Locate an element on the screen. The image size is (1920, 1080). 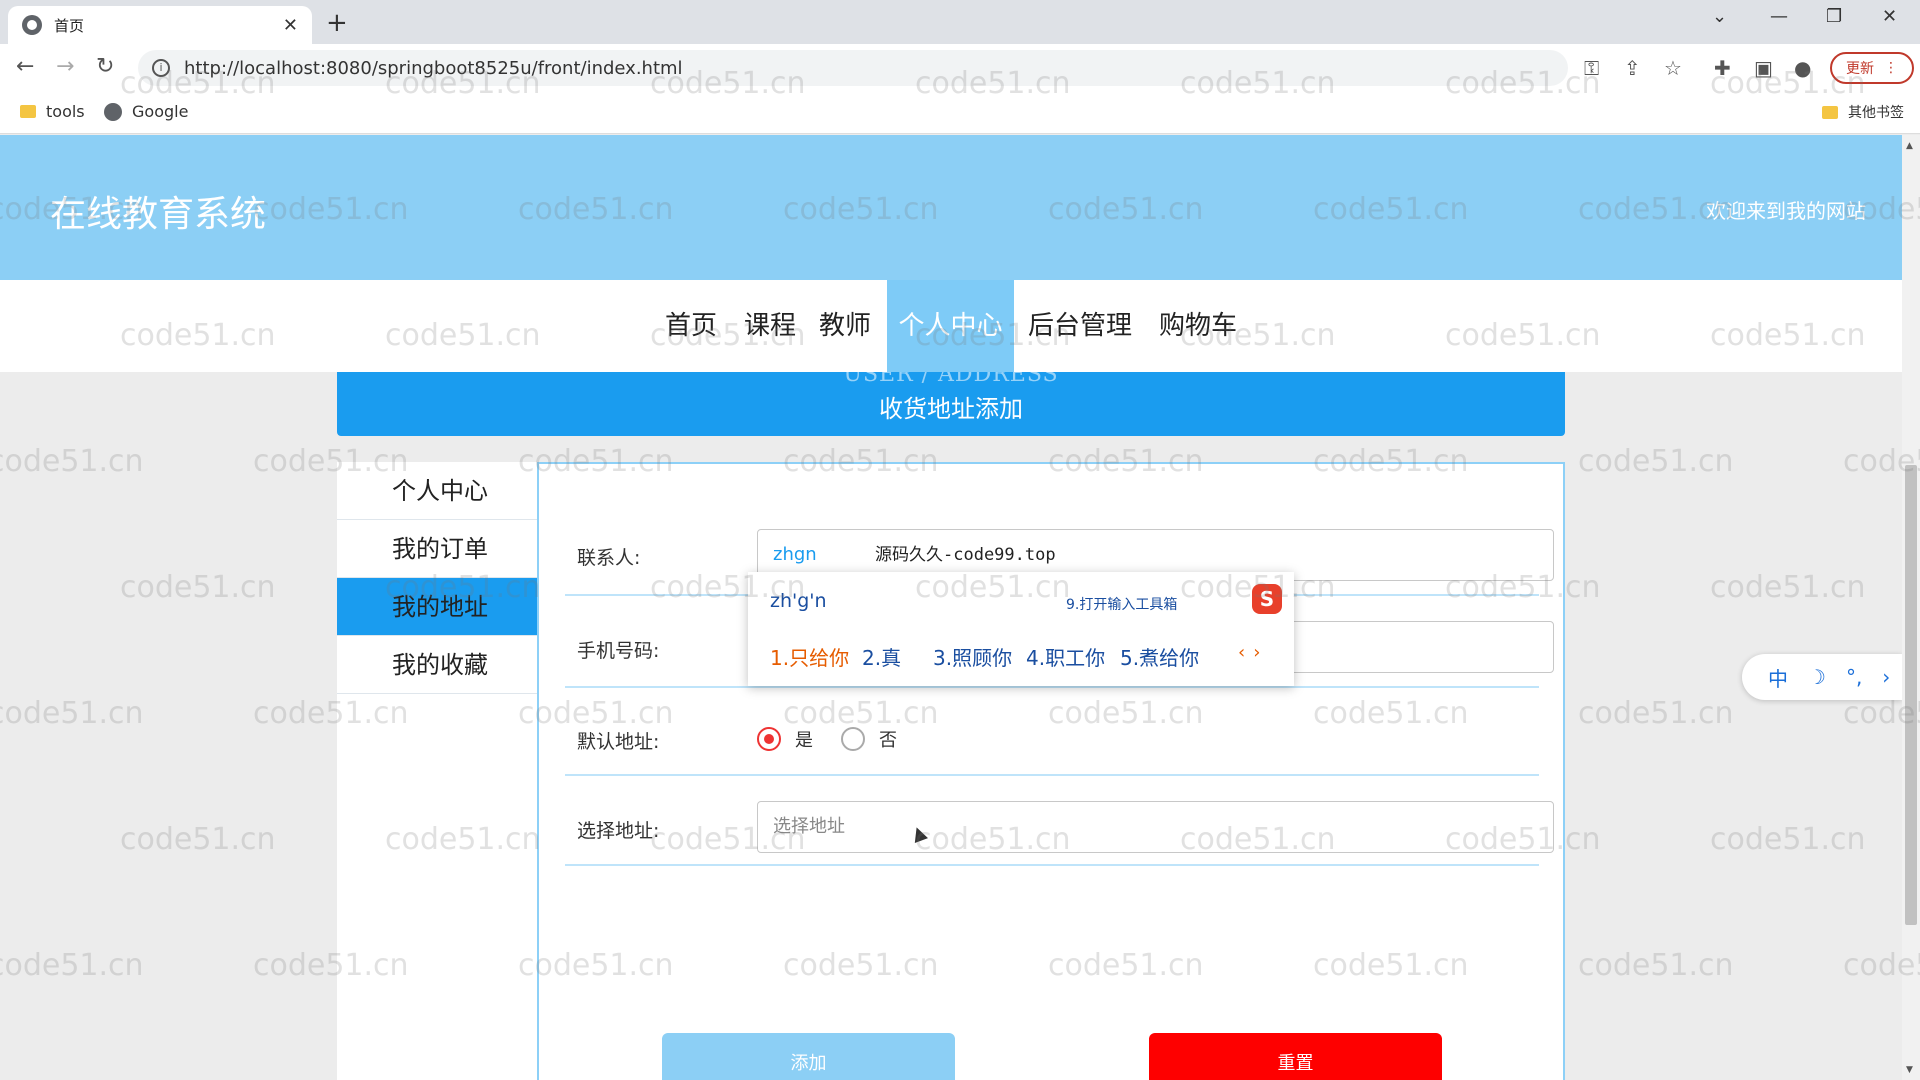
star-icon: ☆ is located at coordinates (1673, 68).